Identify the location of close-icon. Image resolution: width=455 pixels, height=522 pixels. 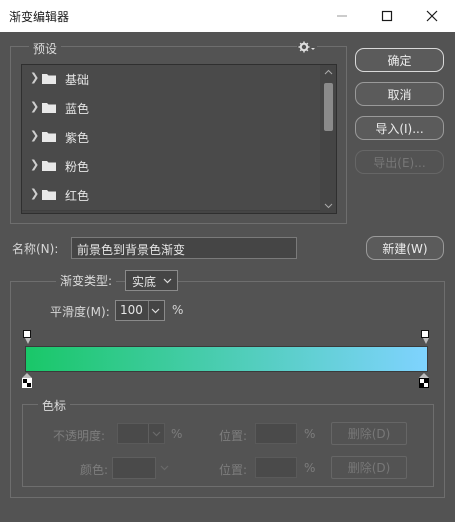
(432, 16).